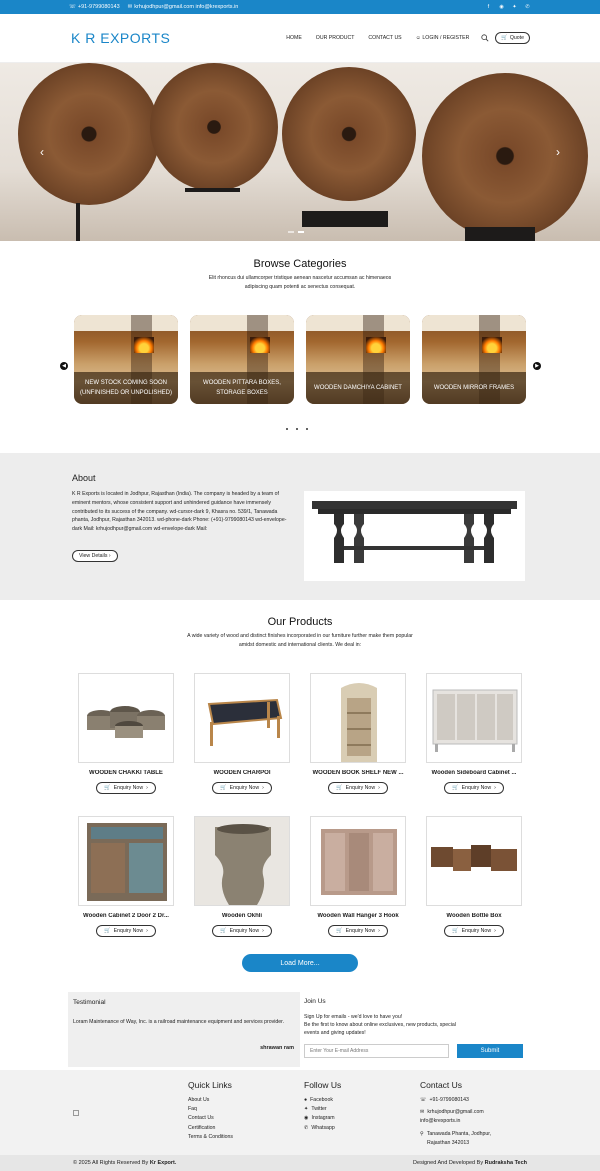 This screenshot has height=1171, width=600. Describe the element at coordinates (474, 359) in the screenshot. I see `category-card: WOODEN MIRROR FRAMES` at that location.